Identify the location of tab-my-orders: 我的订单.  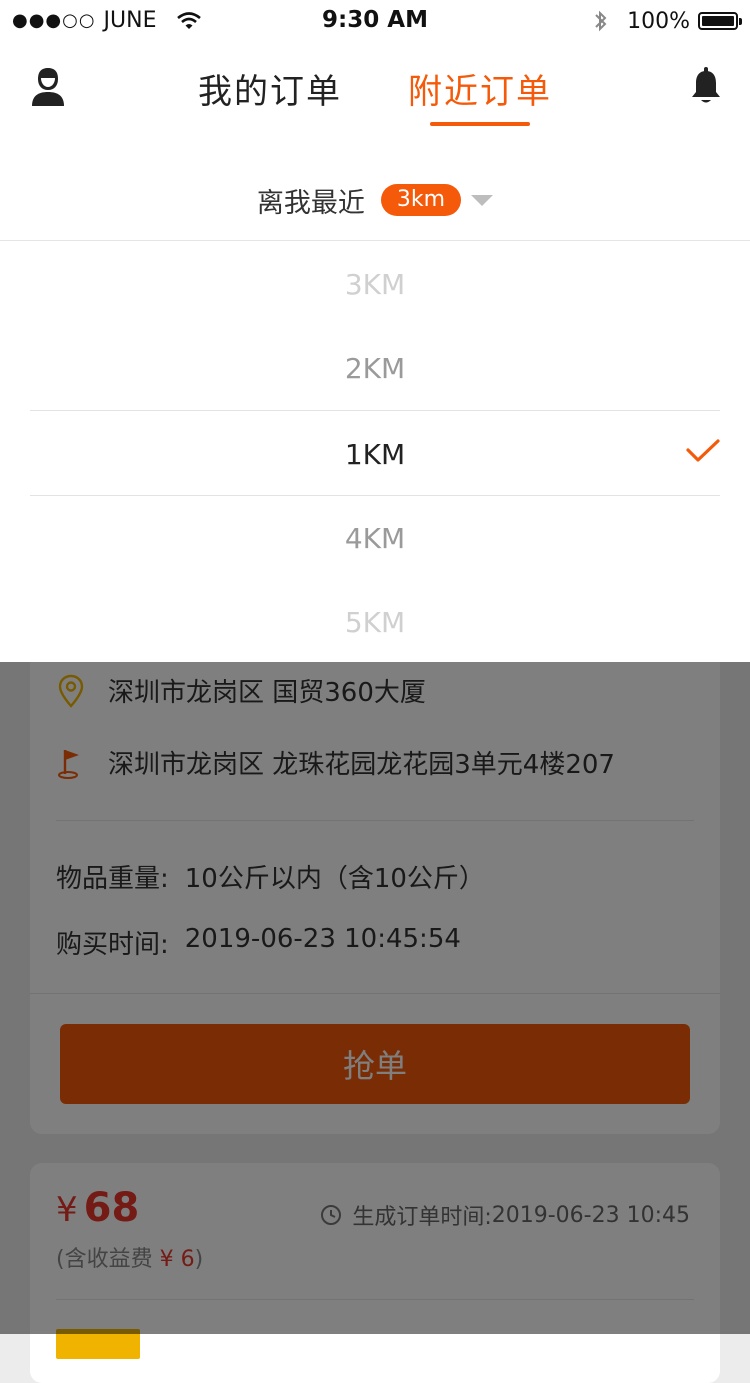
(270, 88).